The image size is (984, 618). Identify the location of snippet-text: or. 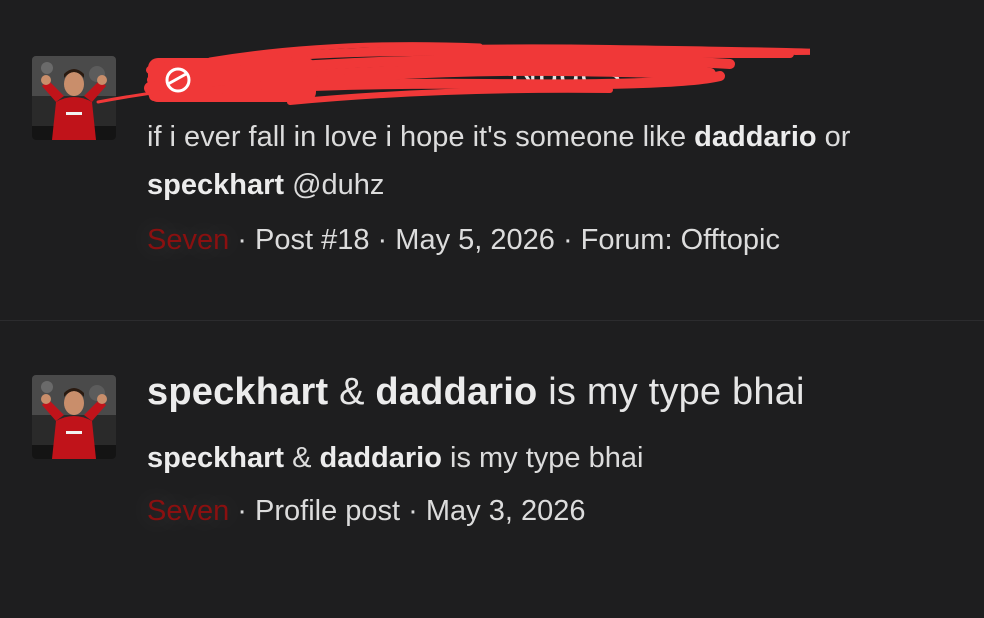
(833, 137).